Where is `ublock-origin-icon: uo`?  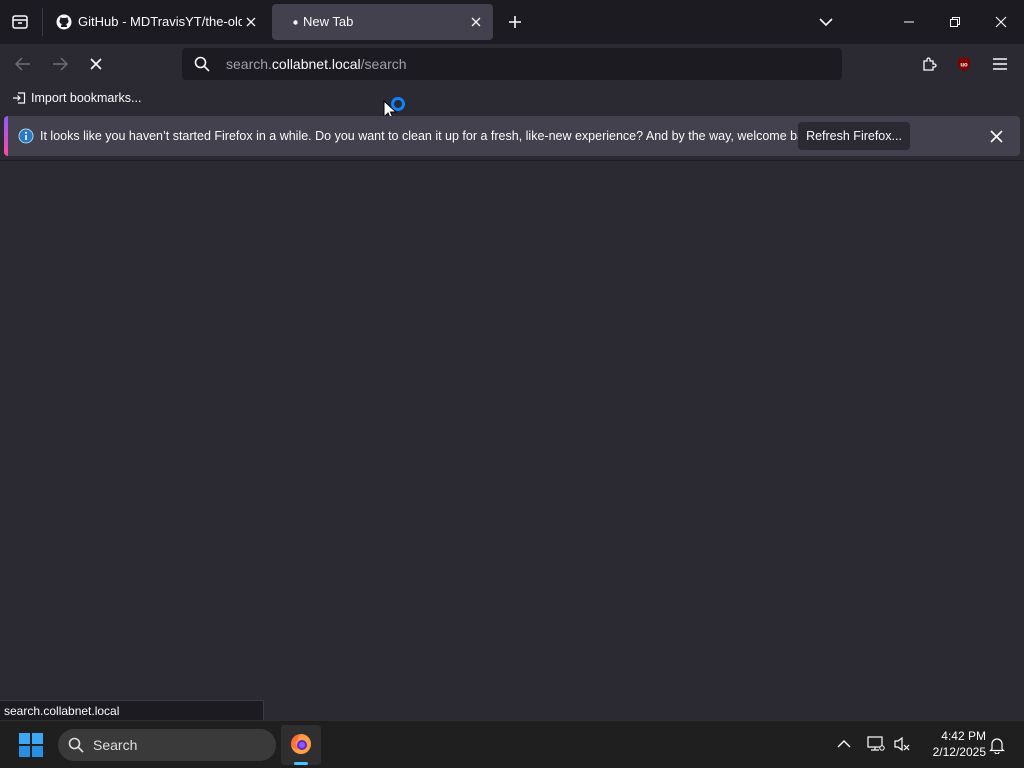 ublock-origin-icon: uo is located at coordinates (964, 64).